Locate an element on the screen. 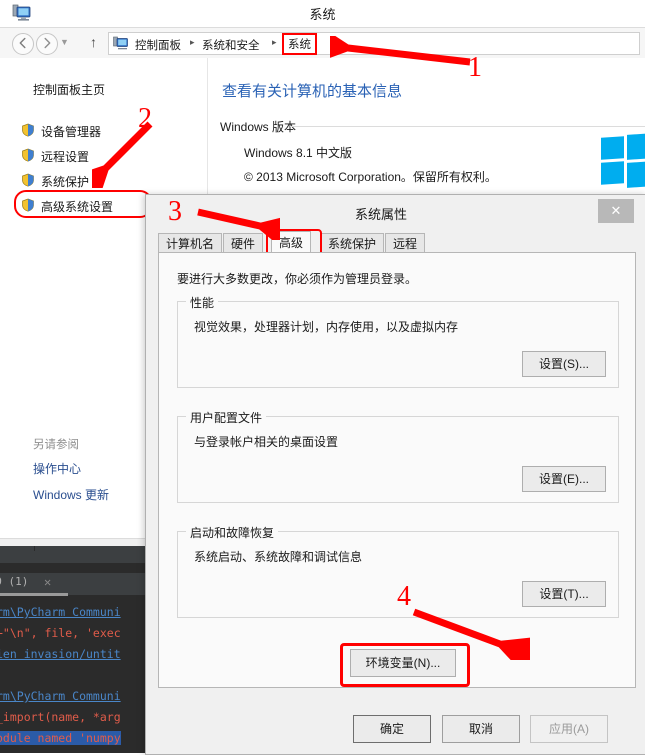 This screenshot has height=755, width=645. forward-button is located at coordinates (47, 44).